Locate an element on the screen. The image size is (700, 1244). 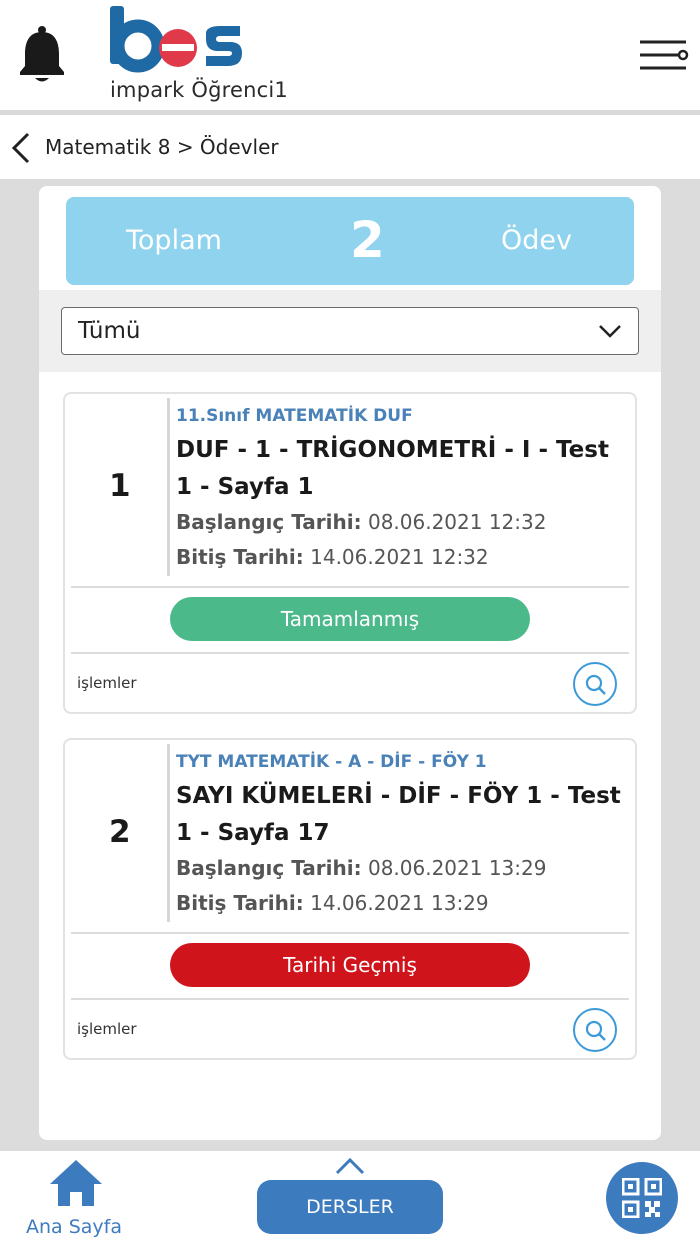
total-label: Toplam is located at coordinates (174, 240).